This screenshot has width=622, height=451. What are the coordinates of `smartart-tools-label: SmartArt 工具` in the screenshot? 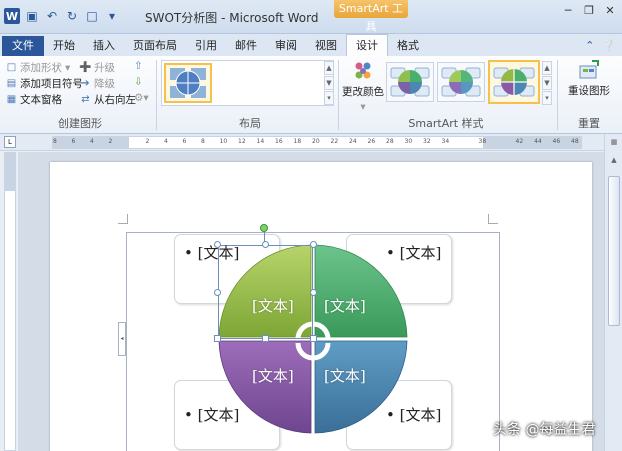 It's located at (371, 16).